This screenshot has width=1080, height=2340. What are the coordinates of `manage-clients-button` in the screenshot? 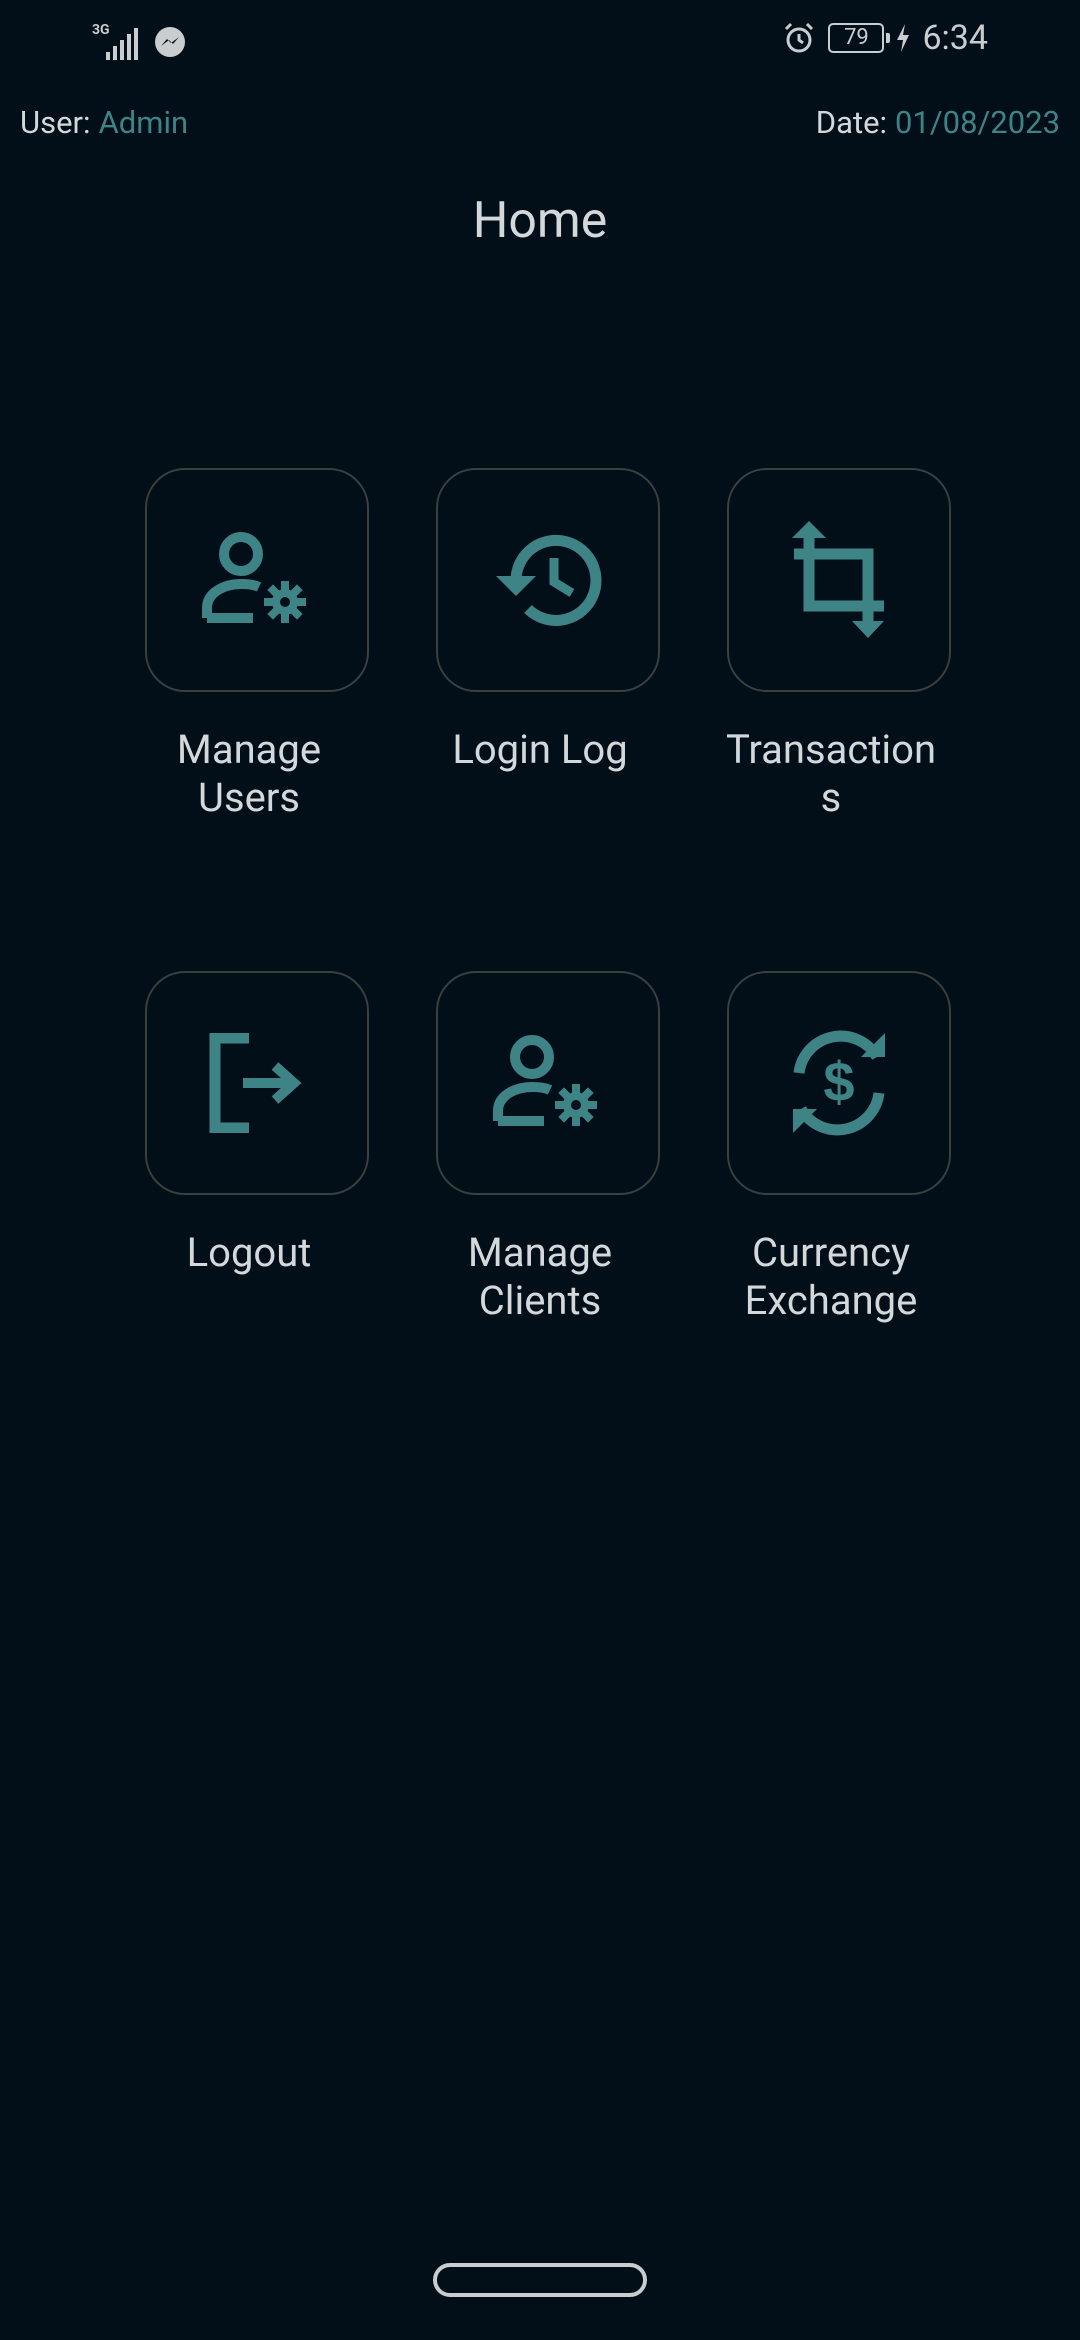 It's located at (548, 1083).